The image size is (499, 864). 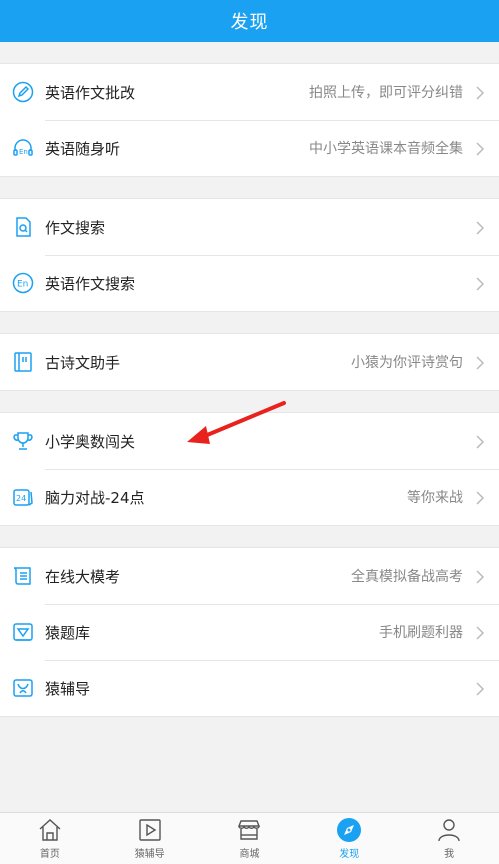 What do you see at coordinates (83, 362) in the screenshot?
I see `row-label: 古诗文助手` at bounding box center [83, 362].